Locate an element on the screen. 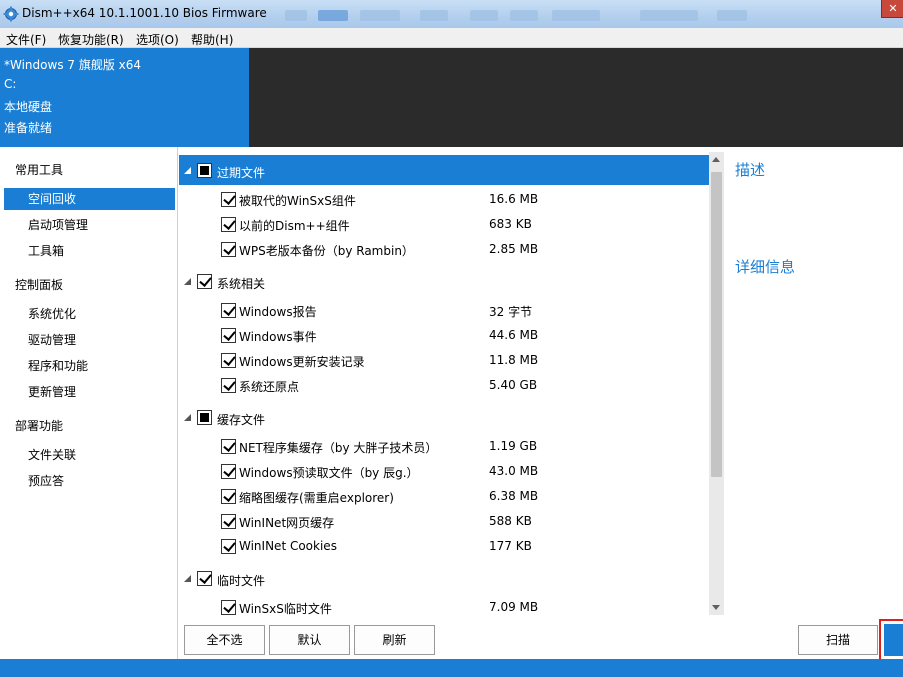  item-size: 11.8 MB is located at coordinates (514, 360).